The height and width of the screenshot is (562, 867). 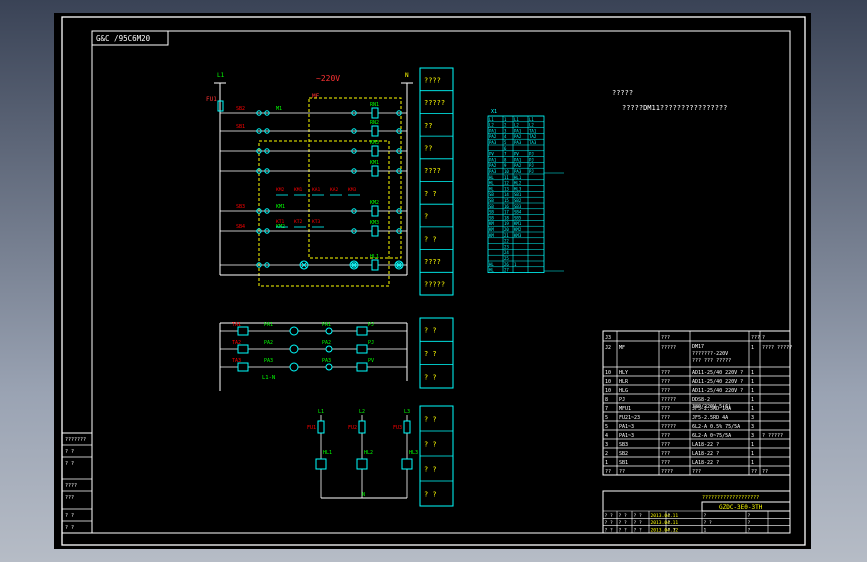 What do you see at coordinates (280, 207) in the screenshot?
I see `control-left2-label: KM1` at bounding box center [280, 207].